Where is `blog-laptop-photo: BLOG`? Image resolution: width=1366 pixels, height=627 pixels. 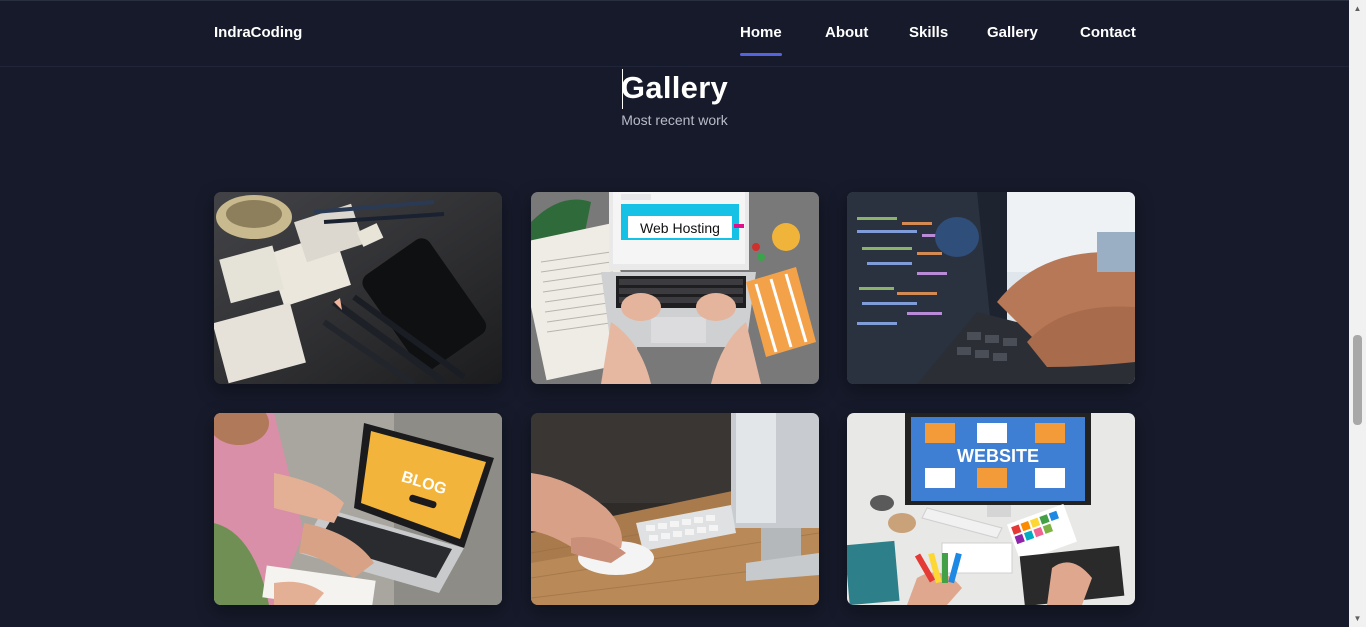
blog-laptop-photo: BLOG is located at coordinates (358, 509).